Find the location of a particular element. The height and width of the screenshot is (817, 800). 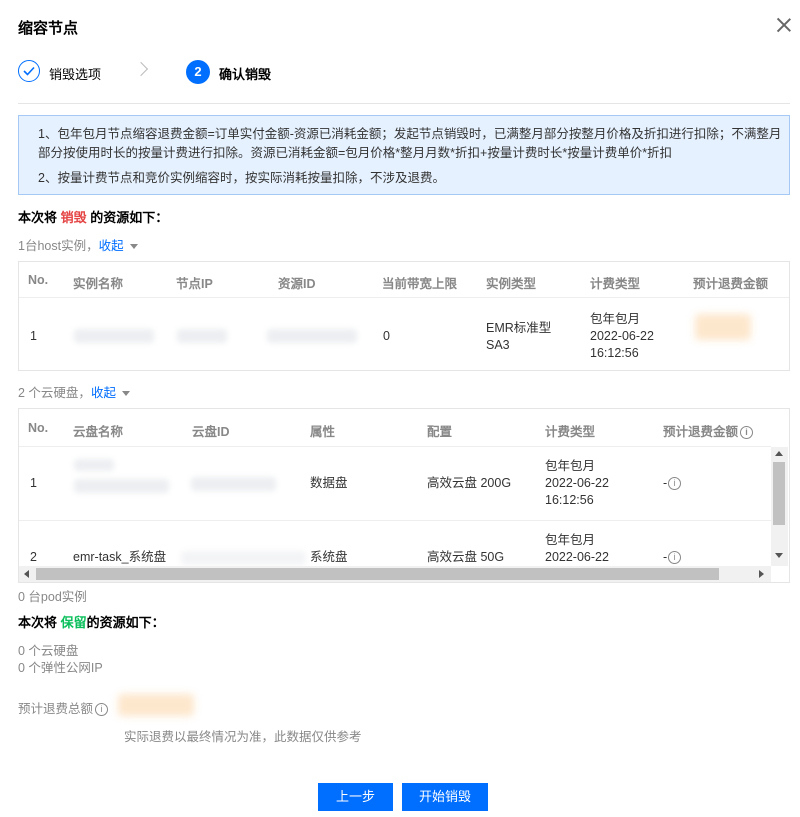

close-icon is located at coordinates (784, 25).